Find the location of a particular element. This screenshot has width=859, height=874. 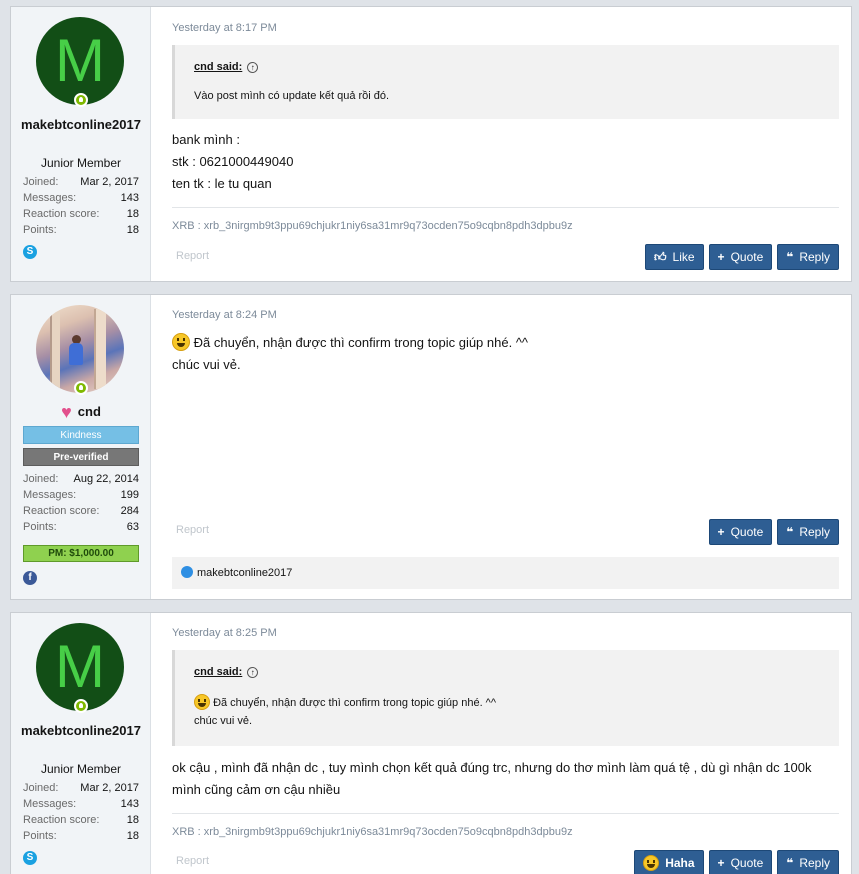

body-line: stk : 0621000449040 is located at coordinates (233, 161).